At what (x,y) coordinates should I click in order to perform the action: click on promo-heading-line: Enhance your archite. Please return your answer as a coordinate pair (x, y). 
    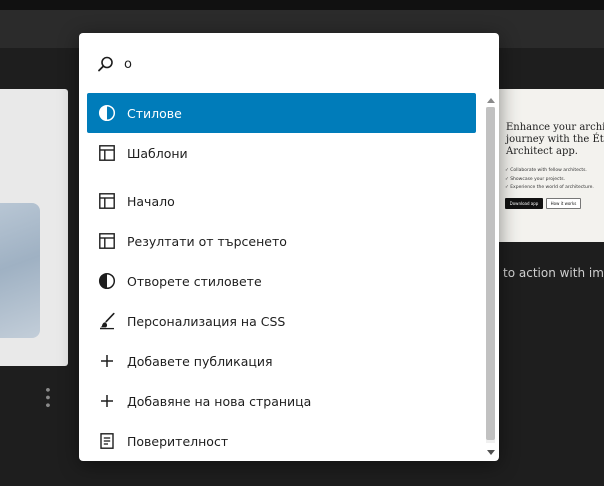
    Looking at the image, I should click on (555, 127).